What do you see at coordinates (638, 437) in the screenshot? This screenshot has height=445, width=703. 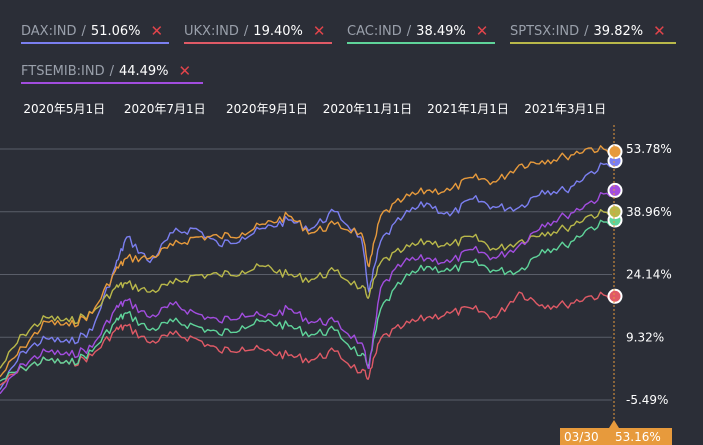 I see `crosshair-value: 53.16%` at bounding box center [638, 437].